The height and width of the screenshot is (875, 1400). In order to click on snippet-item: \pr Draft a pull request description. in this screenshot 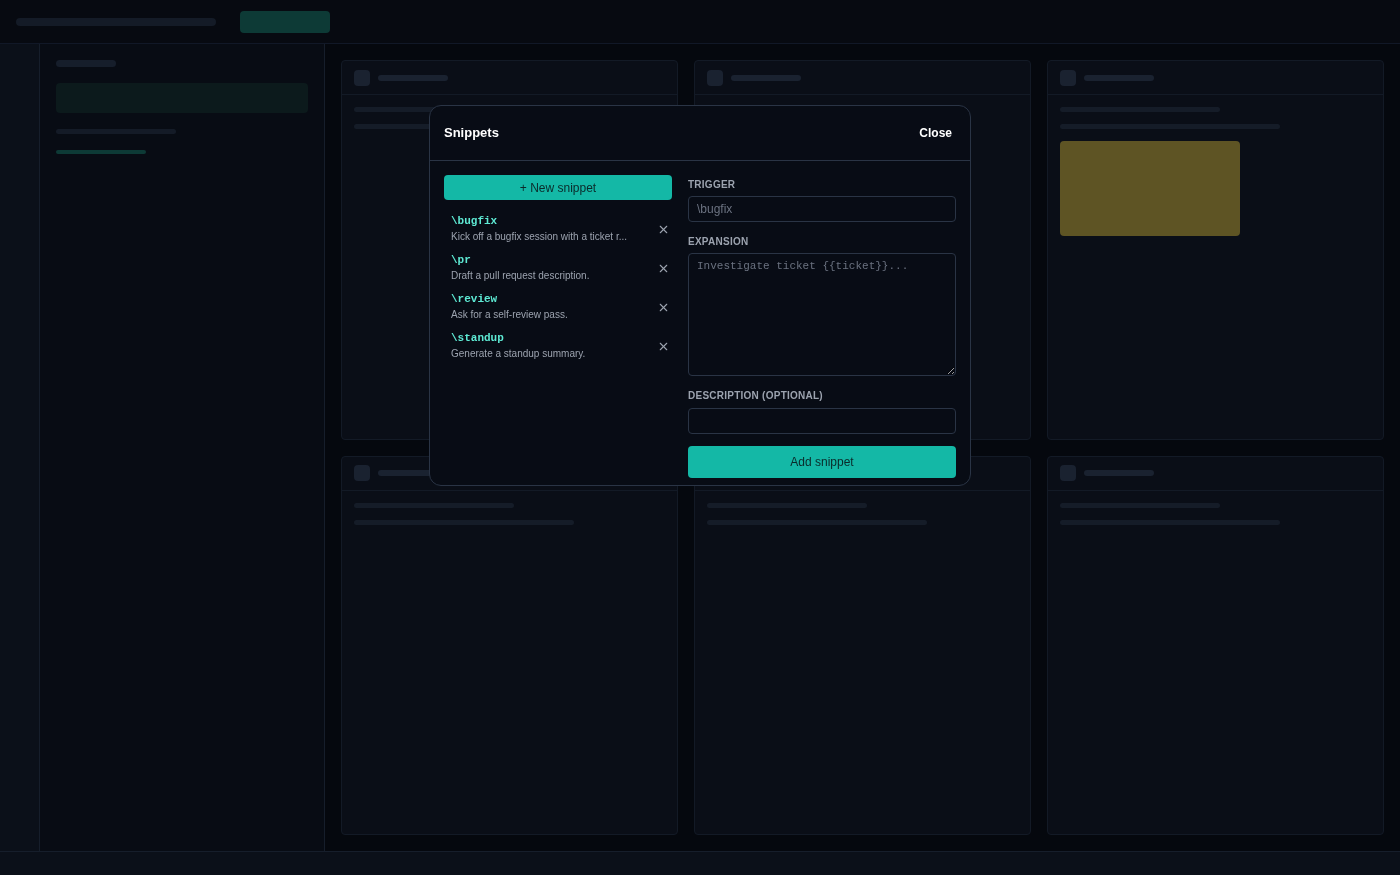, I will do `click(558, 268)`.